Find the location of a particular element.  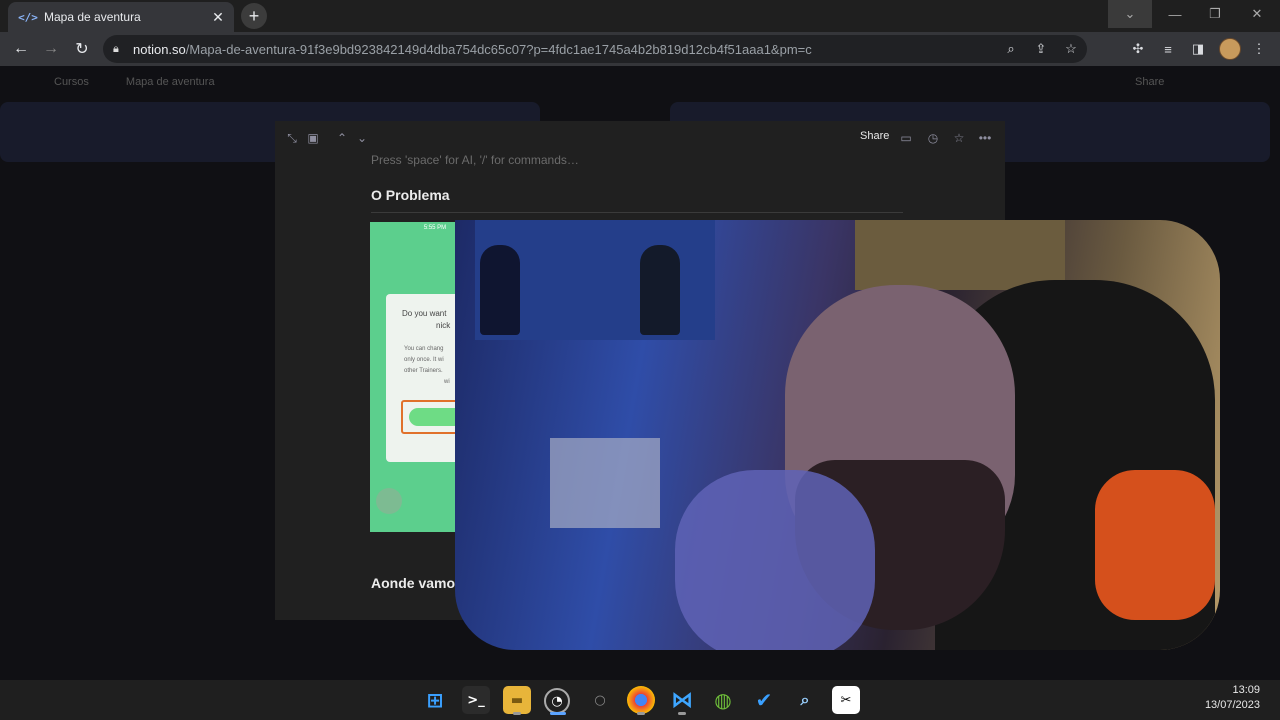

restore-icon: ❐ is located at coordinates (1215, 14).